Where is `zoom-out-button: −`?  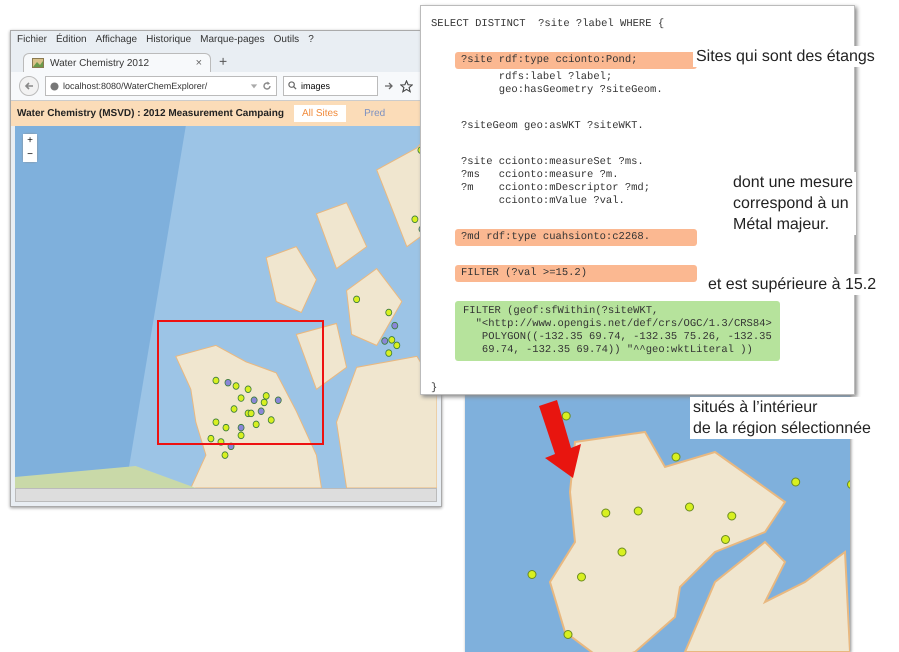
zoom-out-button: − is located at coordinates (30, 155).